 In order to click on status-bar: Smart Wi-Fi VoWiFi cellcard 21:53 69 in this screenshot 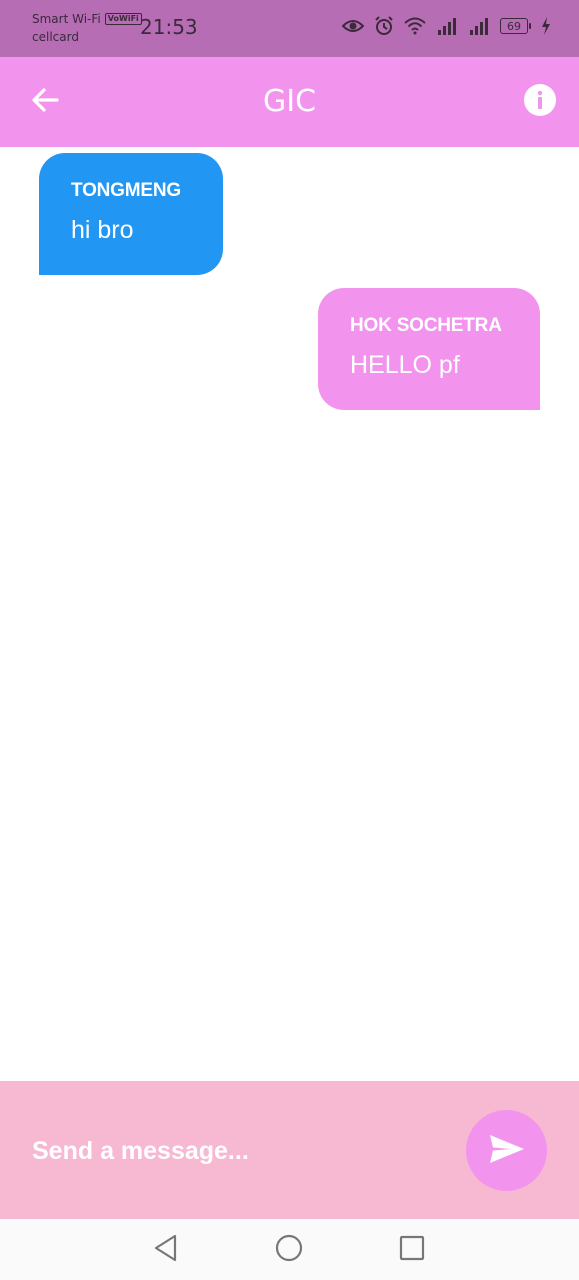, I will do `click(289, 28)`.